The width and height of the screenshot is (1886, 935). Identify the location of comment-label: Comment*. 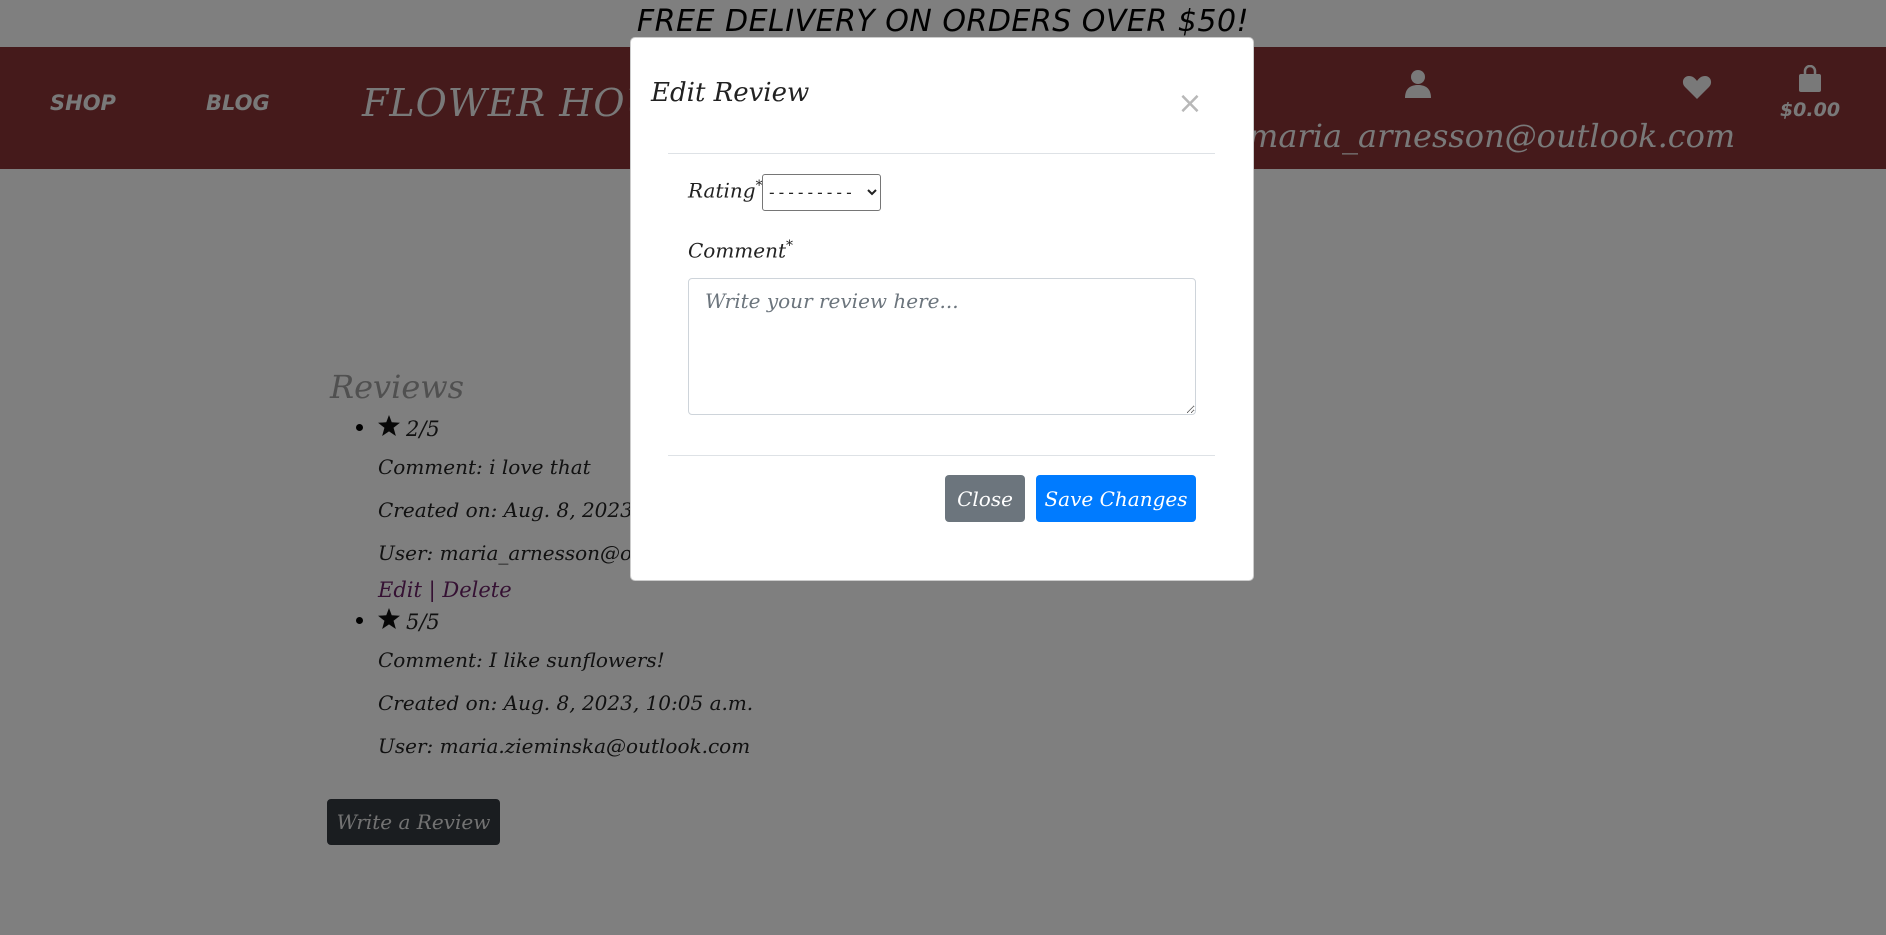
(740, 250).